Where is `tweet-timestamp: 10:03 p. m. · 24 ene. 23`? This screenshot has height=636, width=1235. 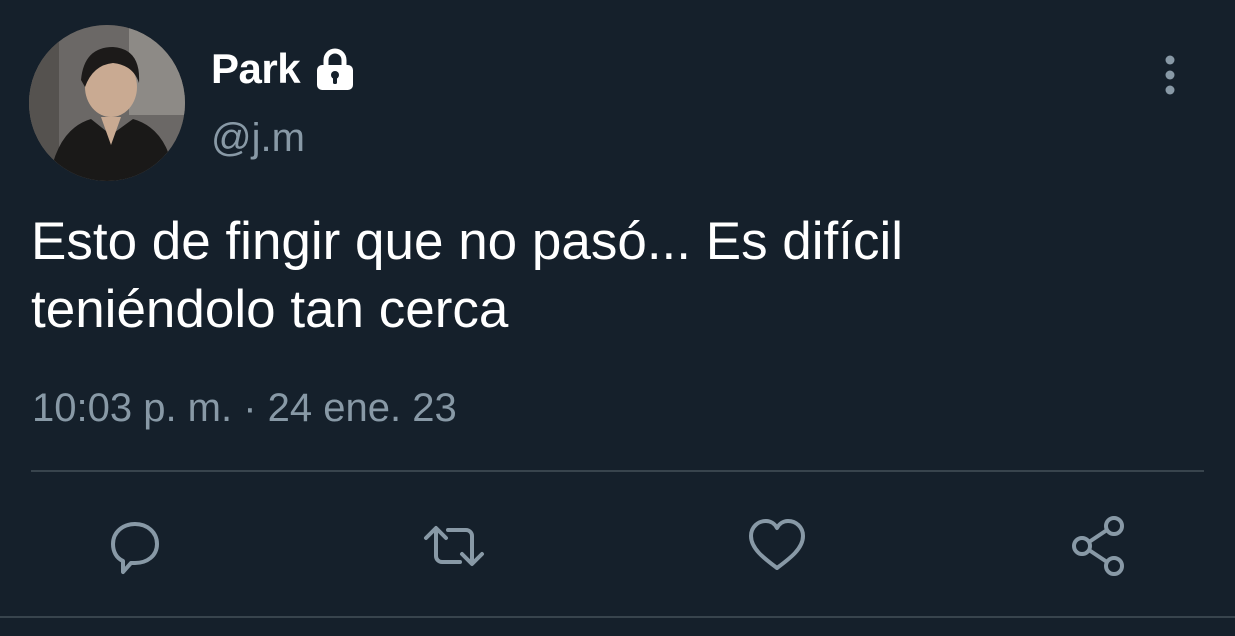
tweet-timestamp: 10:03 p. m. · 24 ene. 23 is located at coordinates (244, 408).